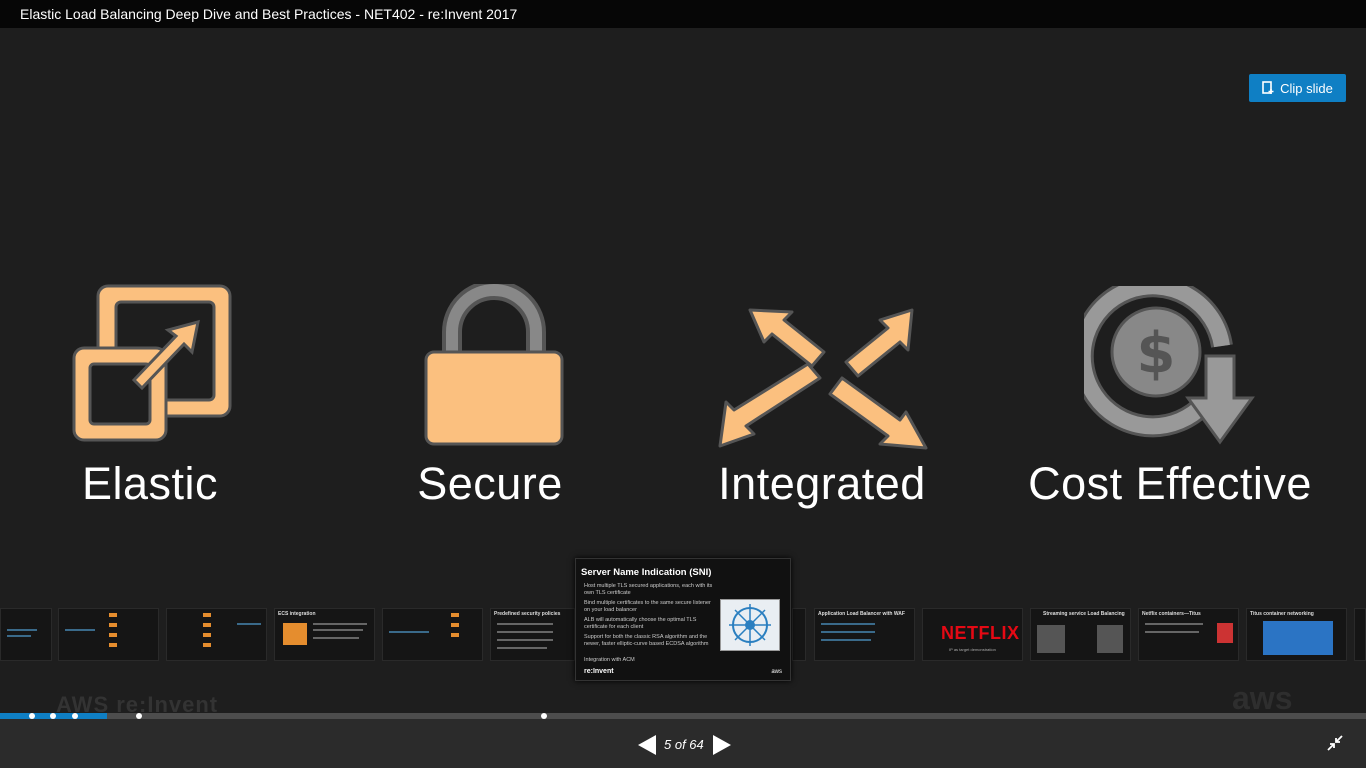  What do you see at coordinates (750, 625) in the screenshot?
I see `ships-wheel-image` at bounding box center [750, 625].